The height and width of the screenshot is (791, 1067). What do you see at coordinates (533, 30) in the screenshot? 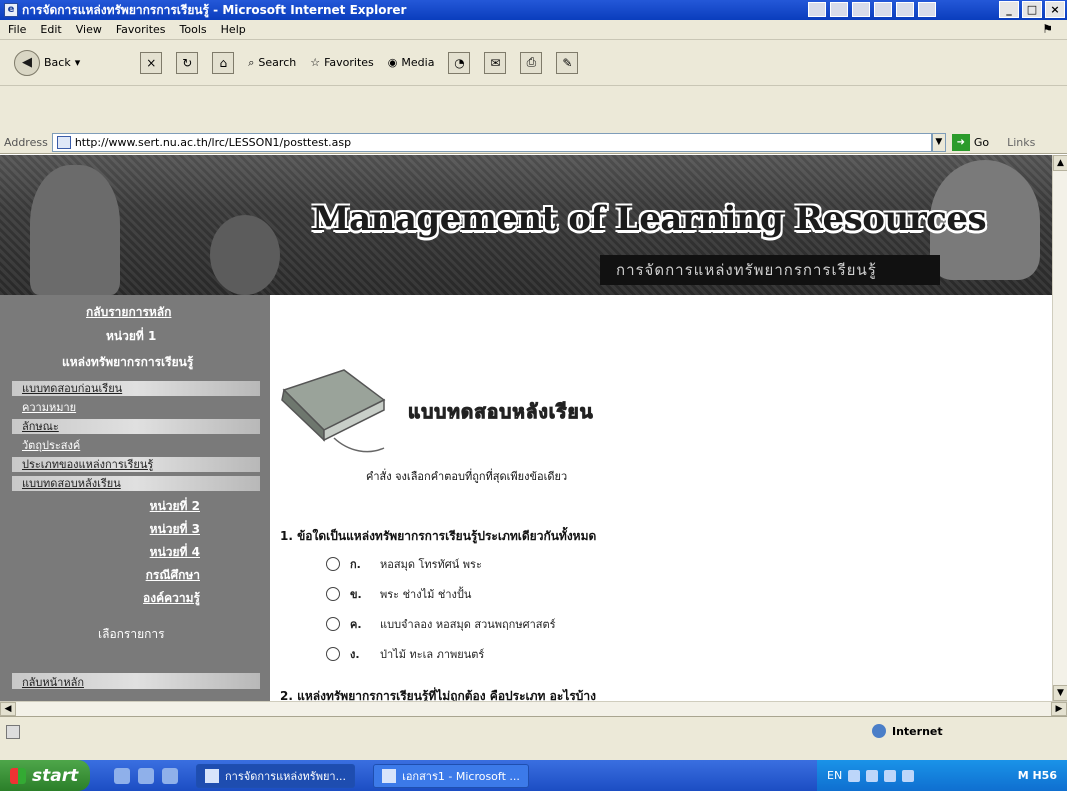
I see `menu-bar: File Edit View Favorites Tools Help ⚑` at bounding box center [533, 30].